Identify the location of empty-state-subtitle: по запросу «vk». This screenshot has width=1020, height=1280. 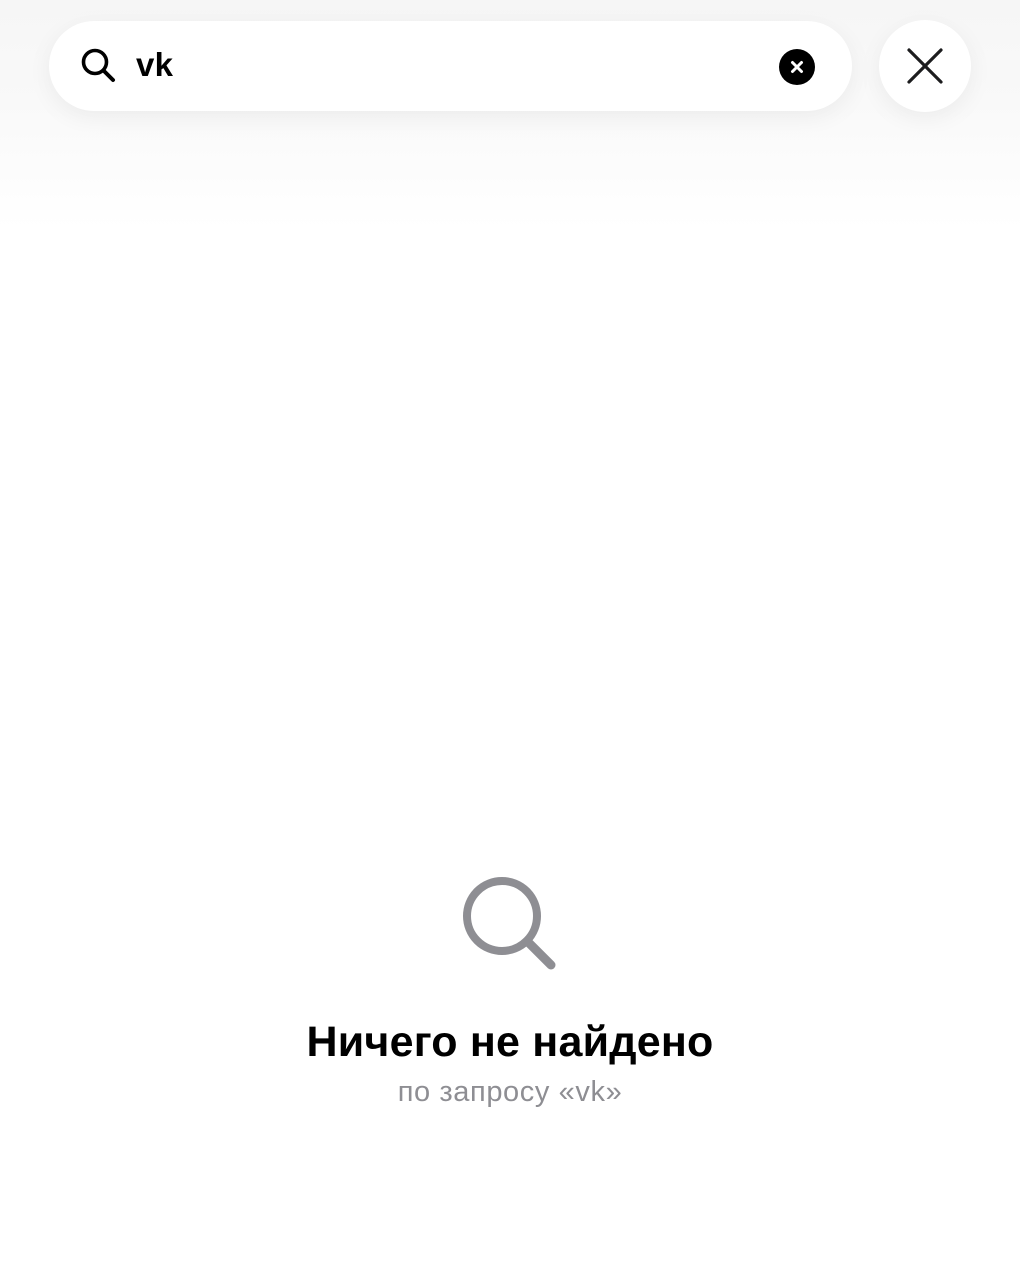
(510, 1092).